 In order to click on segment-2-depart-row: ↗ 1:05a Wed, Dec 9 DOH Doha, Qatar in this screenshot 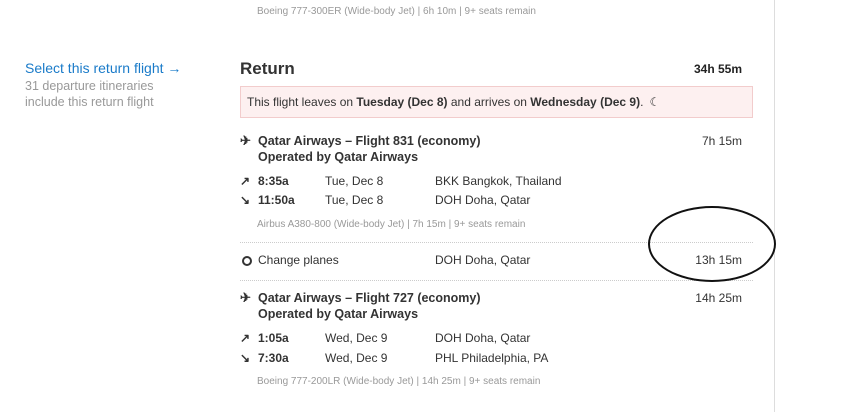, I will do `click(496, 339)`.